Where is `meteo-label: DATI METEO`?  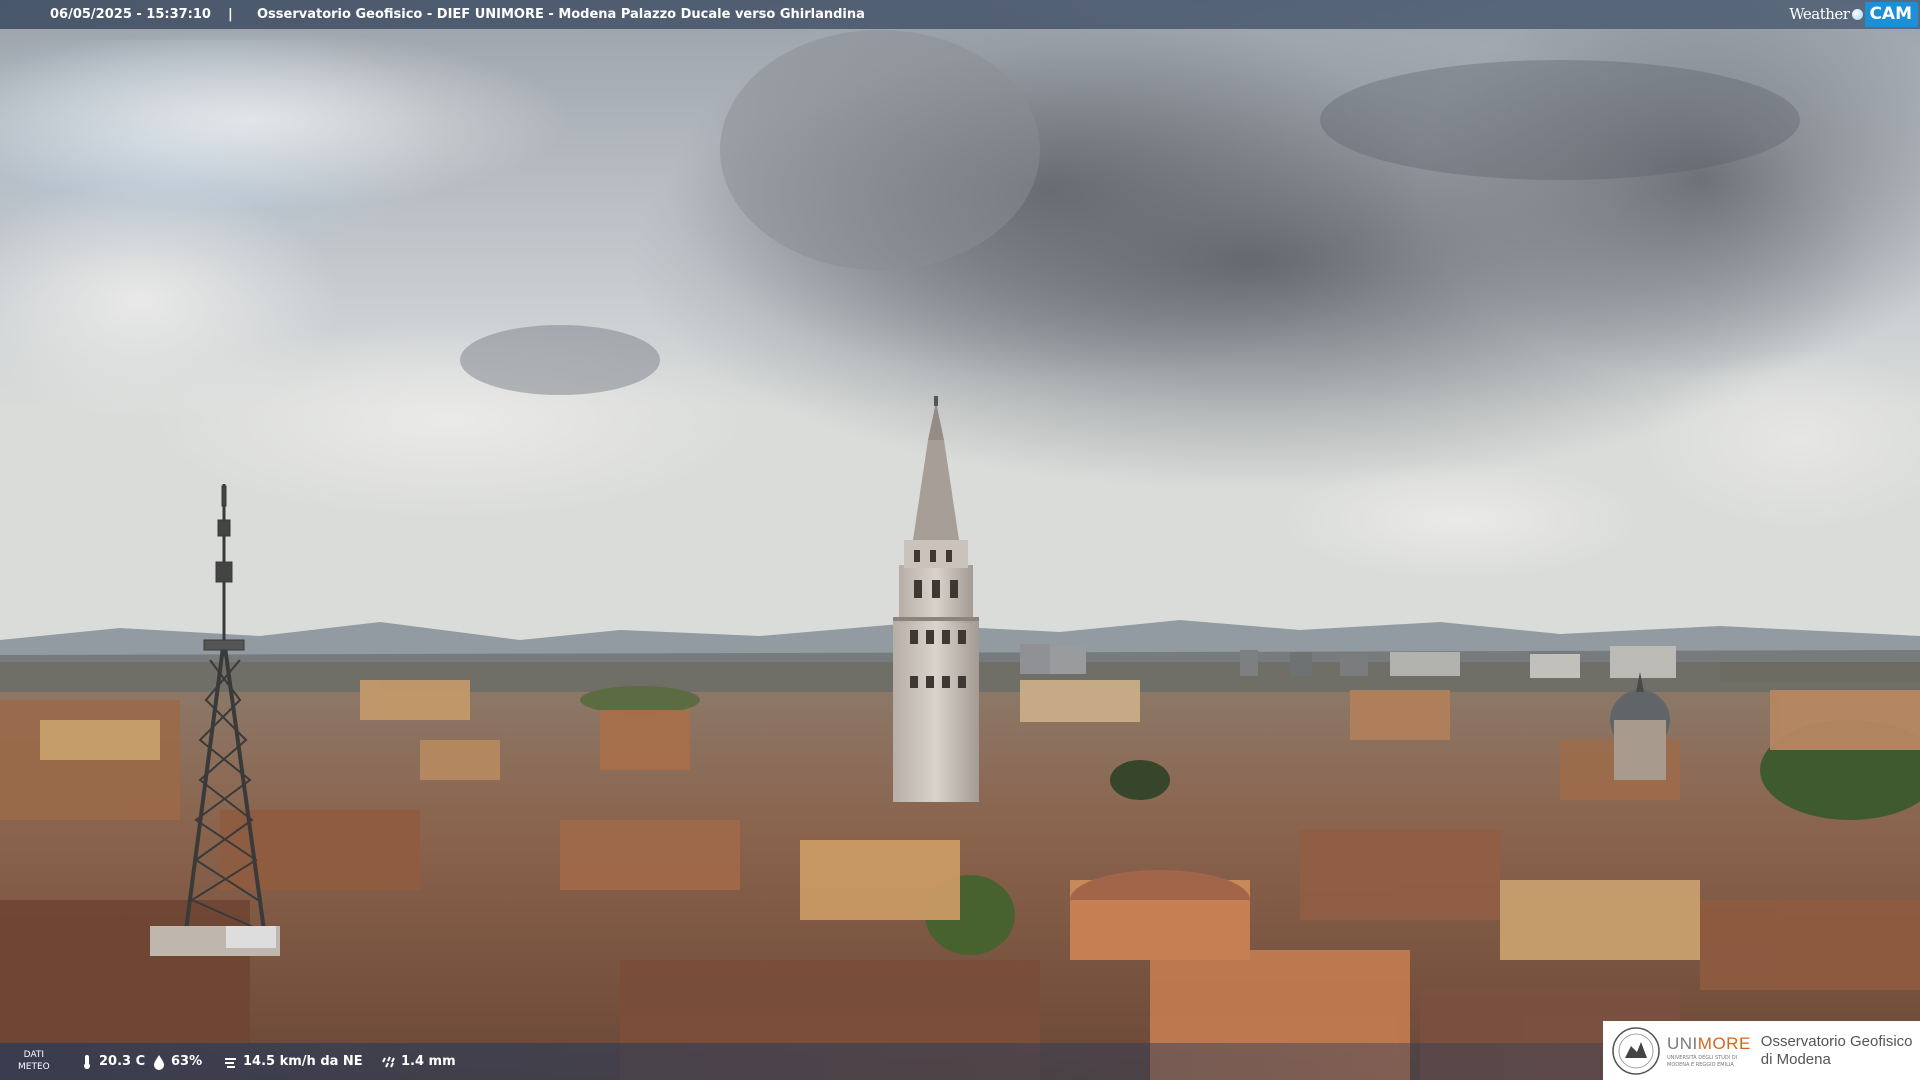
meteo-label: DATI METEO is located at coordinates (34, 1061).